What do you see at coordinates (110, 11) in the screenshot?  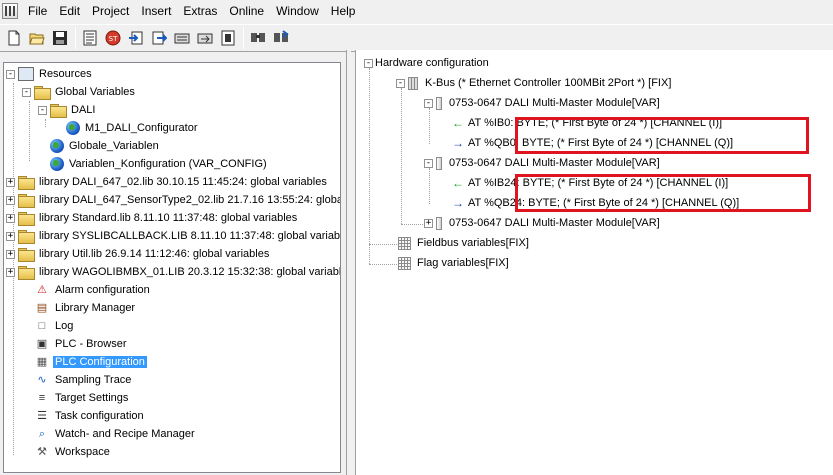 I see `menu-project: Project` at bounding box center [110, 11].